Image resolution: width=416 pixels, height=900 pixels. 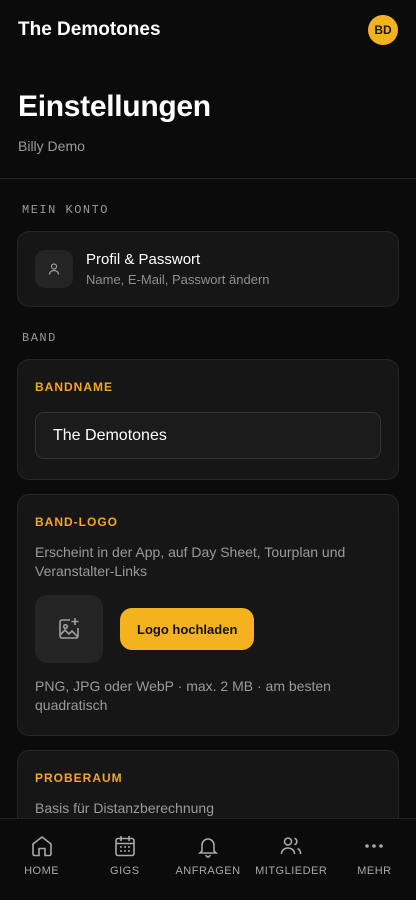 I want to click on rehearsal-room-description: Basis für Distanzberechnung, so click(x=124, y=808).